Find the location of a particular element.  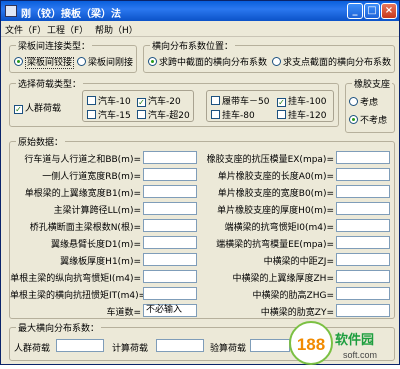

close-button: × is located at coordinates (389, 11).